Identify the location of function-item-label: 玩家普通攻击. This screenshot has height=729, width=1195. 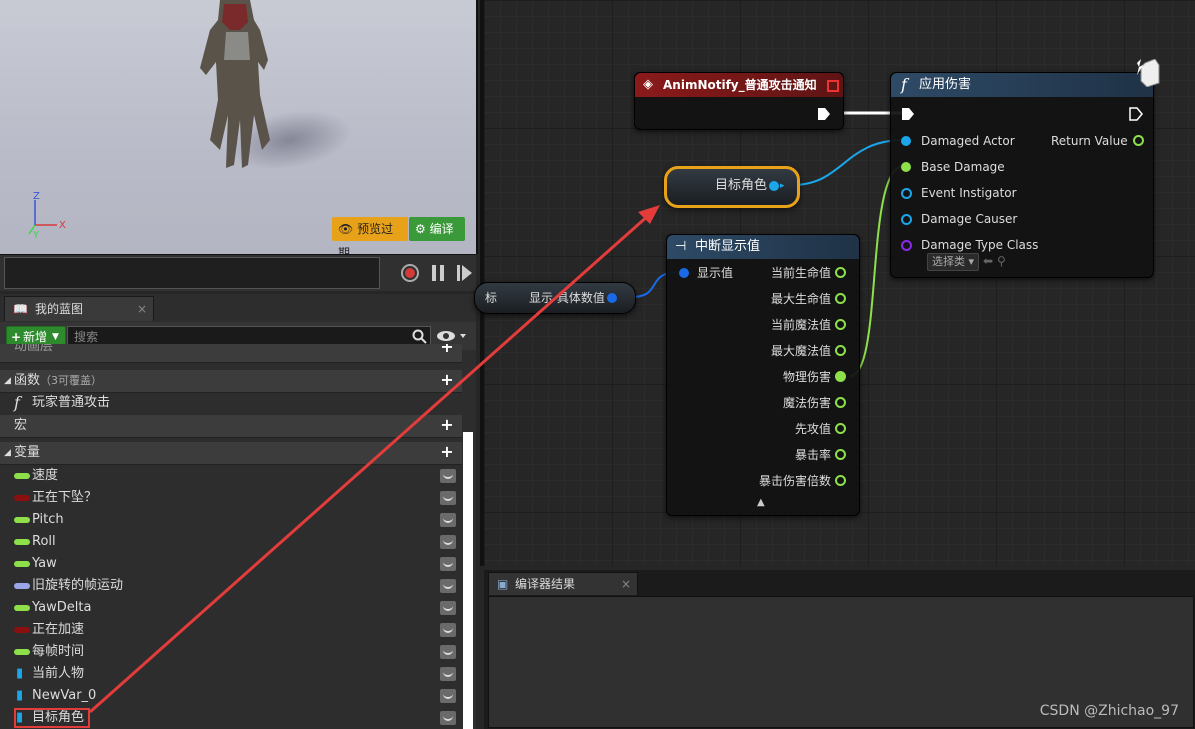
(71, 402).